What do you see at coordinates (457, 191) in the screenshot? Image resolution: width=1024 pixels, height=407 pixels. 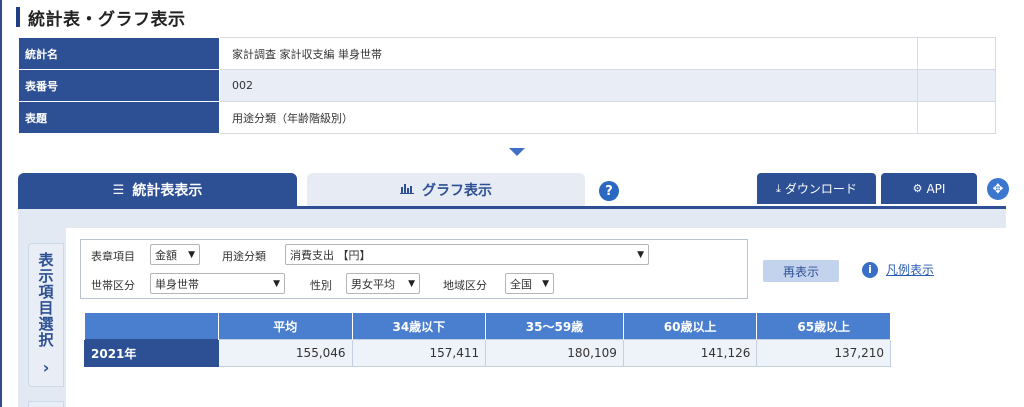 I see `tab-graph-label: グラフ表示` at bounding box center [457, 191].